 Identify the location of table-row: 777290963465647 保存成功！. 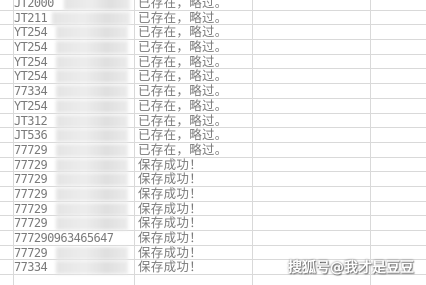
(213, 238).